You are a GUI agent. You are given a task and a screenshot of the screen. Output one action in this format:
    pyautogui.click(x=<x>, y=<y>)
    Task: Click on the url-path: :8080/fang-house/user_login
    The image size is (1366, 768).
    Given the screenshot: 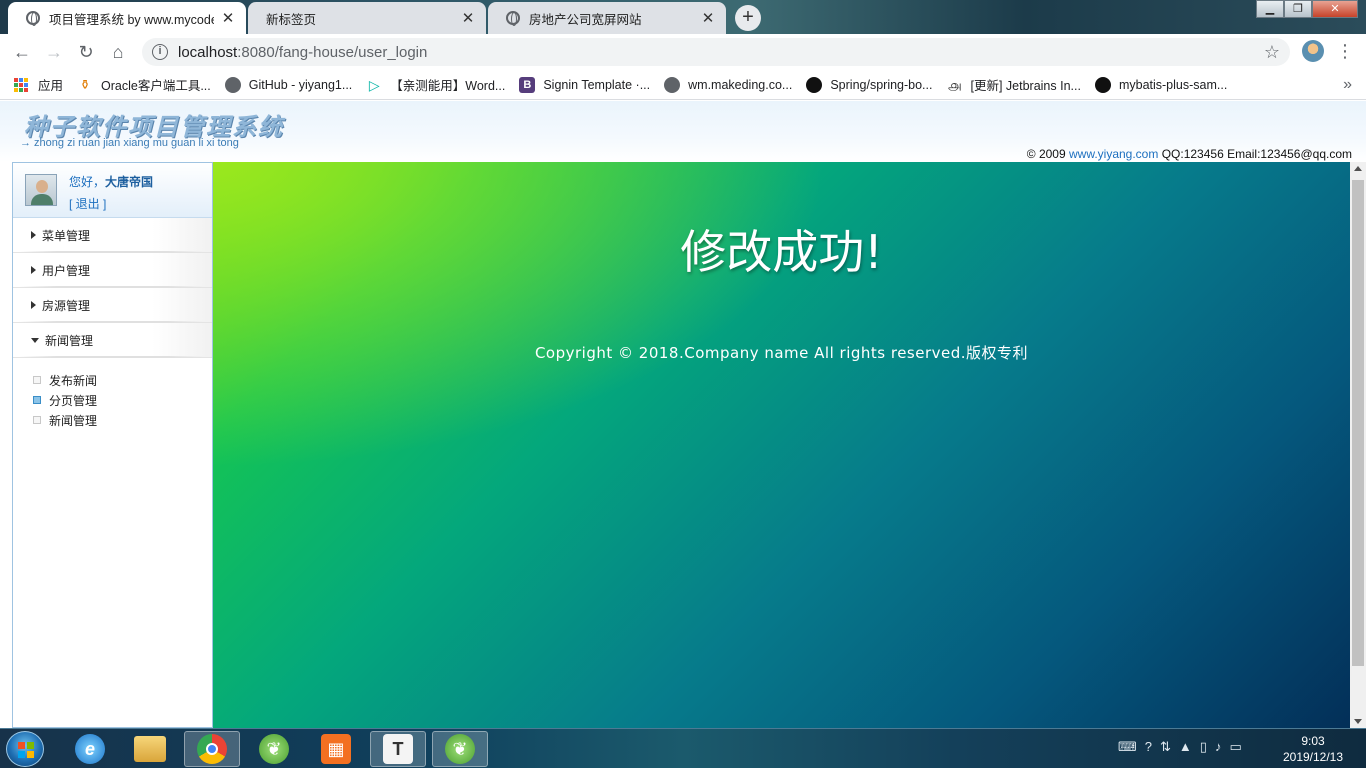 What is the action you would take?
    pyautogui.click(x=332, y=52)
    